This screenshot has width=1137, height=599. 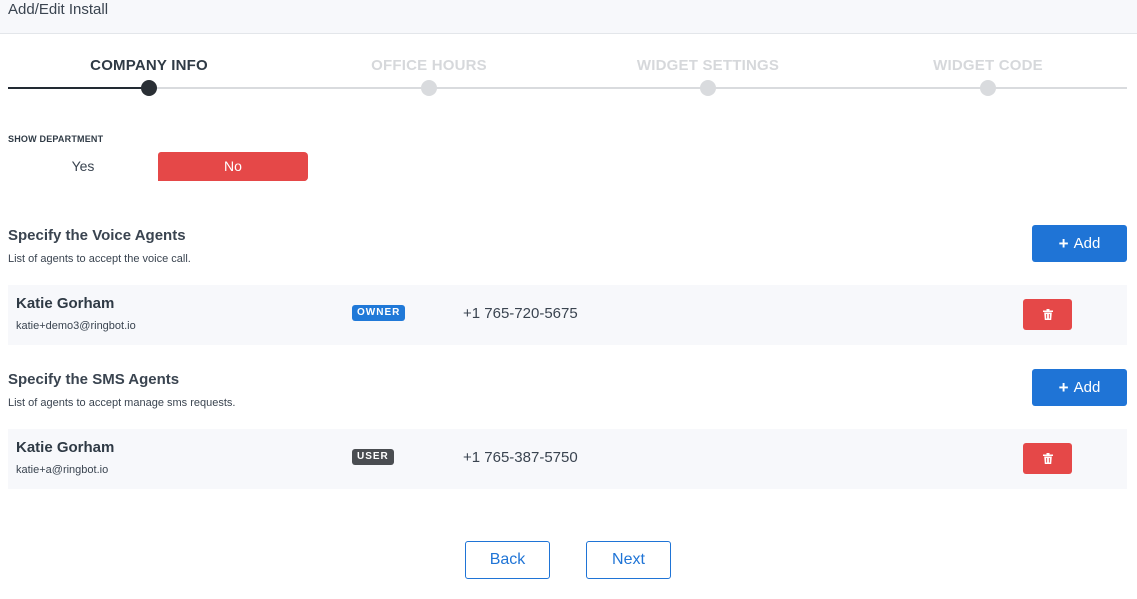 I want to click on show-department-label: SHOW DEPARTMENT, so click(x=56, y=139).